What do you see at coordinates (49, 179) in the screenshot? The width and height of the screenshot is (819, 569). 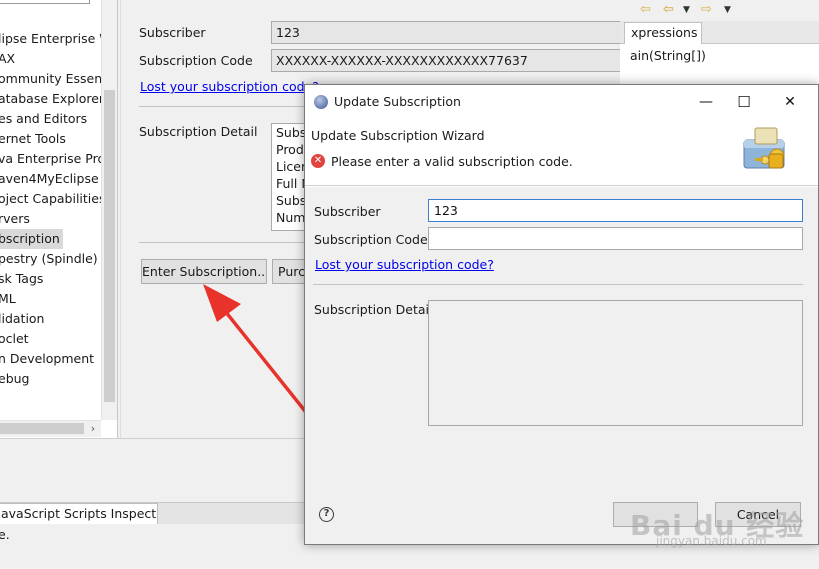 I see `tree-item: aven4MyEclipse` at bounding box center [49, 179].